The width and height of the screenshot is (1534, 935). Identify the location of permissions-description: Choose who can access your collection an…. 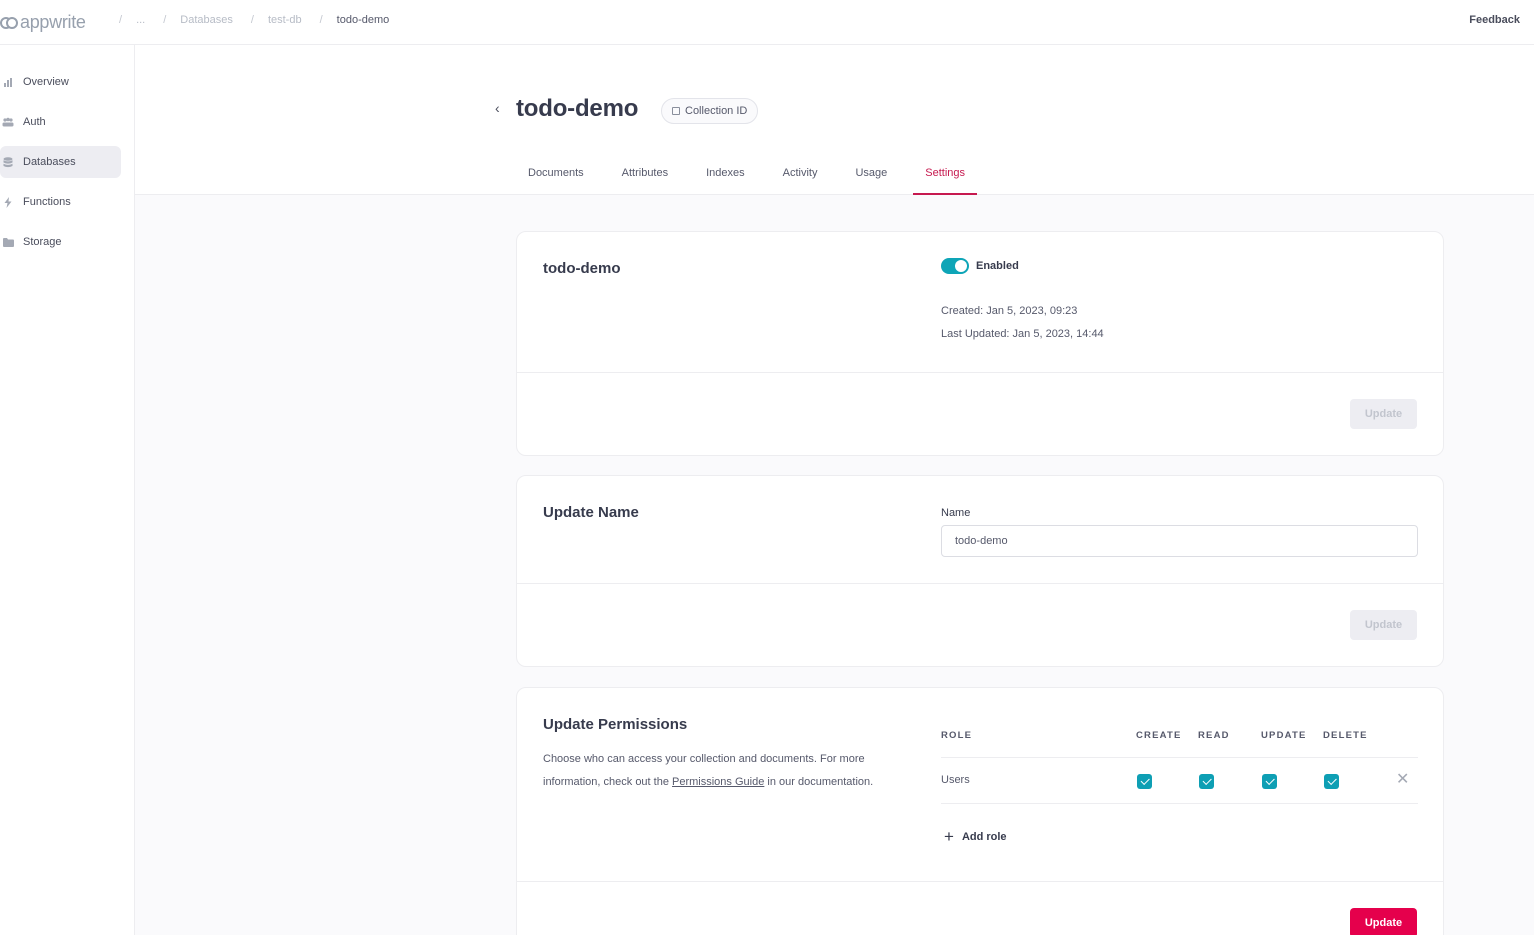
(713, 770).